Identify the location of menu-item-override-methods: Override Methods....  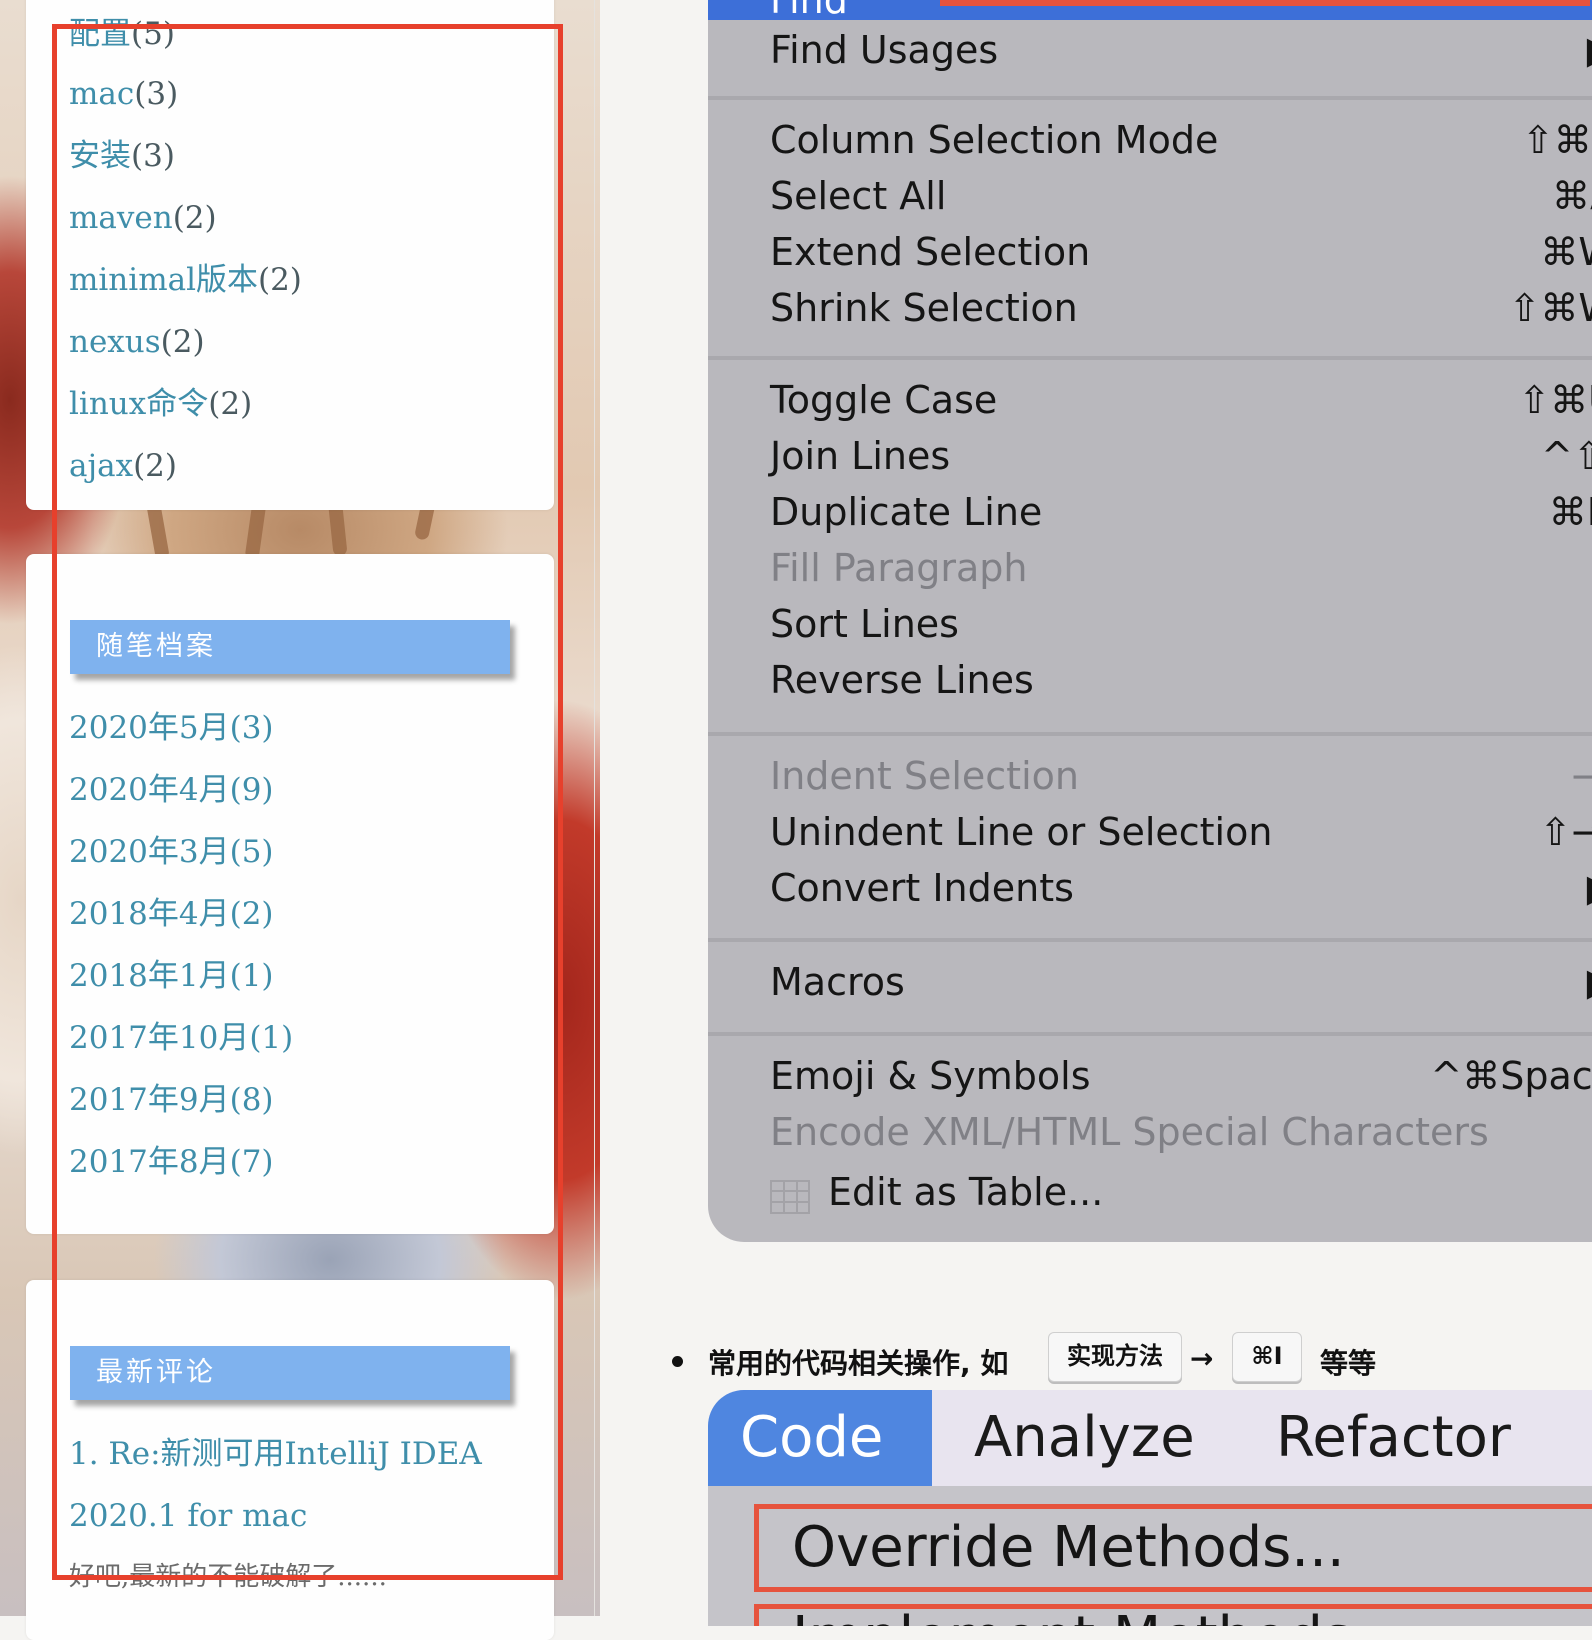
(1068, 1548).